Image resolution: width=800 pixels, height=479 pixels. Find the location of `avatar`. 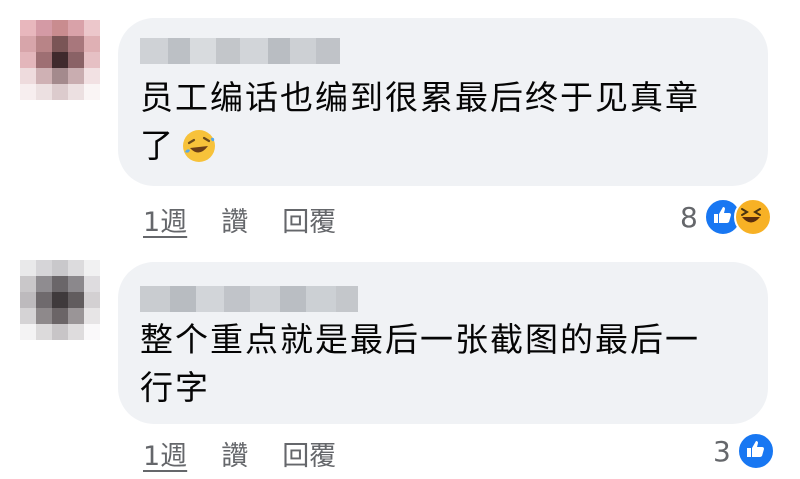

avatar is located at coordinates (60, 300).